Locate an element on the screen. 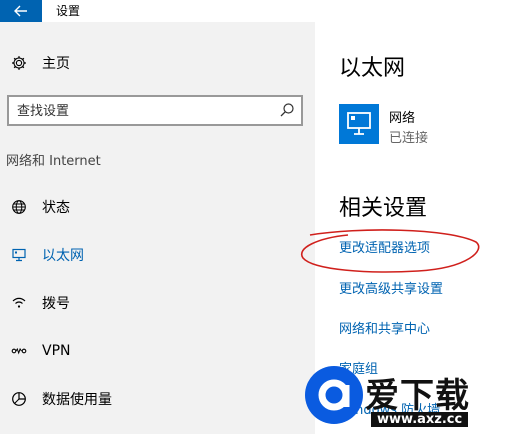 Image resolution: width=511 pixels, height=434 pixels. sidebar-item-label: 拨号 is located at coordinates (56, 304).